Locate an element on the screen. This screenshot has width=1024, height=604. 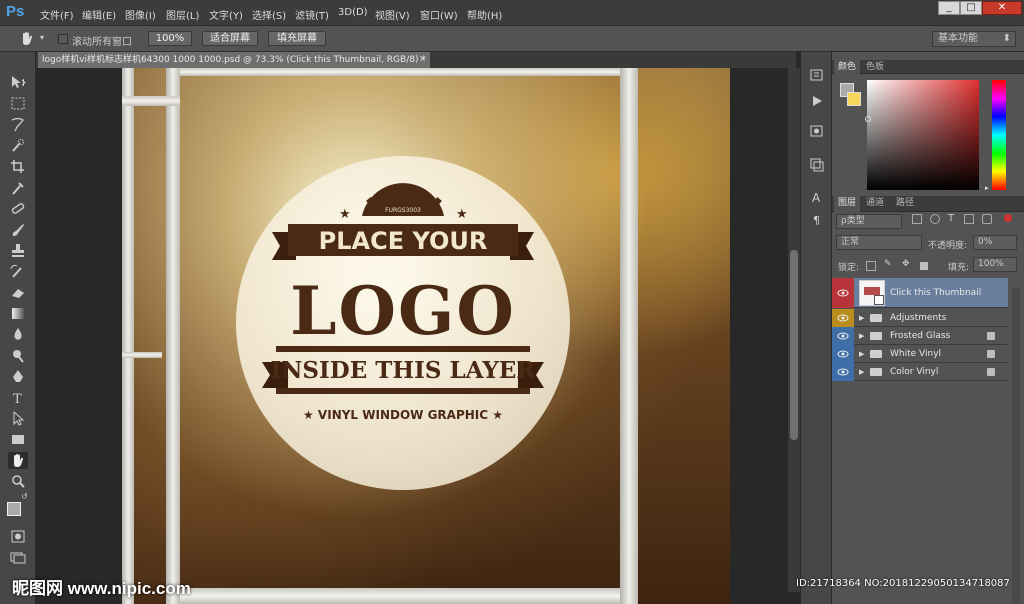
layer-row-thumbnail: Click this Thumbnail is located at coordinates (920, 293).